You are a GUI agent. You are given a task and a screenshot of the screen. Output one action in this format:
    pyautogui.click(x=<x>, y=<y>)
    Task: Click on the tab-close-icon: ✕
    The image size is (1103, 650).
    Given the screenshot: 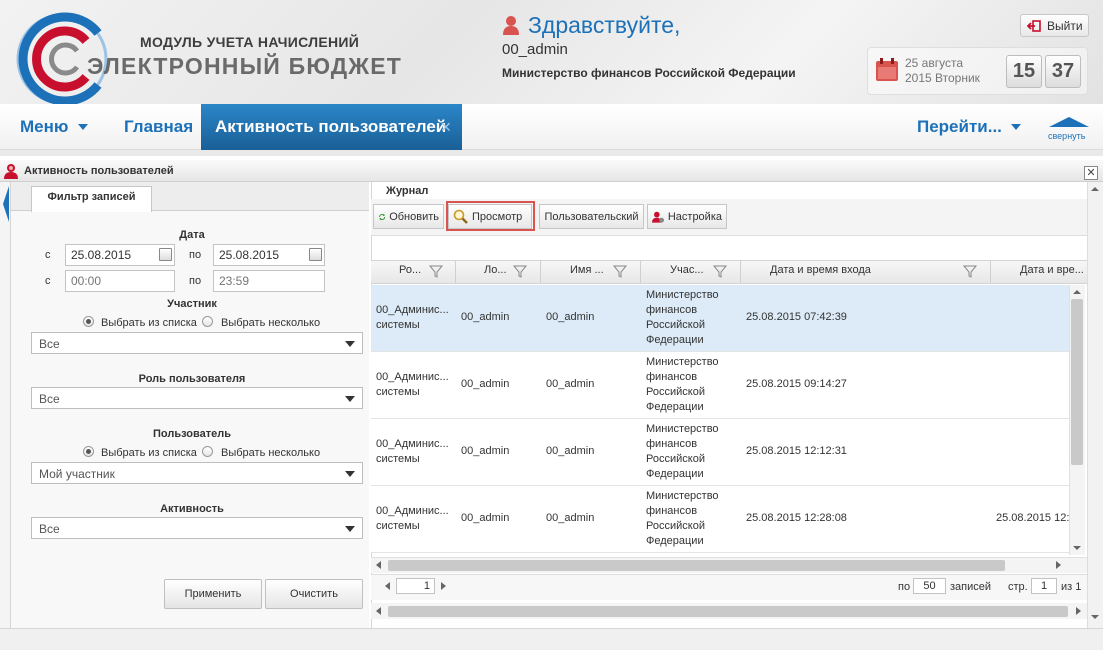 What is the action you would take?
    pyautogui.click(x=446, y=127)
    